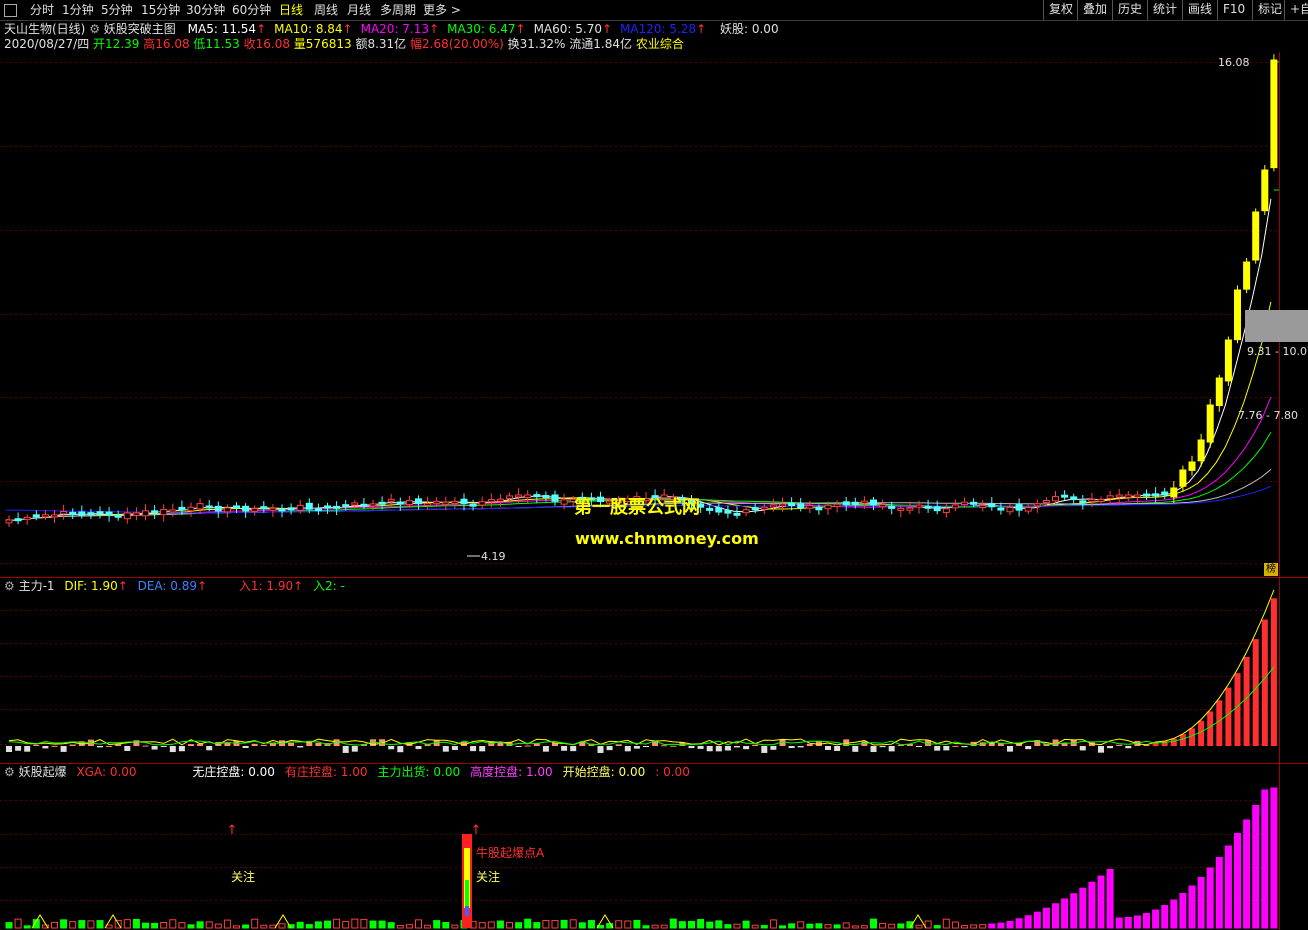 The width and height of the screenshot is (1308, 930). Describe the element at coordinates (1271, 569) in the screenshot. I see `rank-badge: 榜` at that location.